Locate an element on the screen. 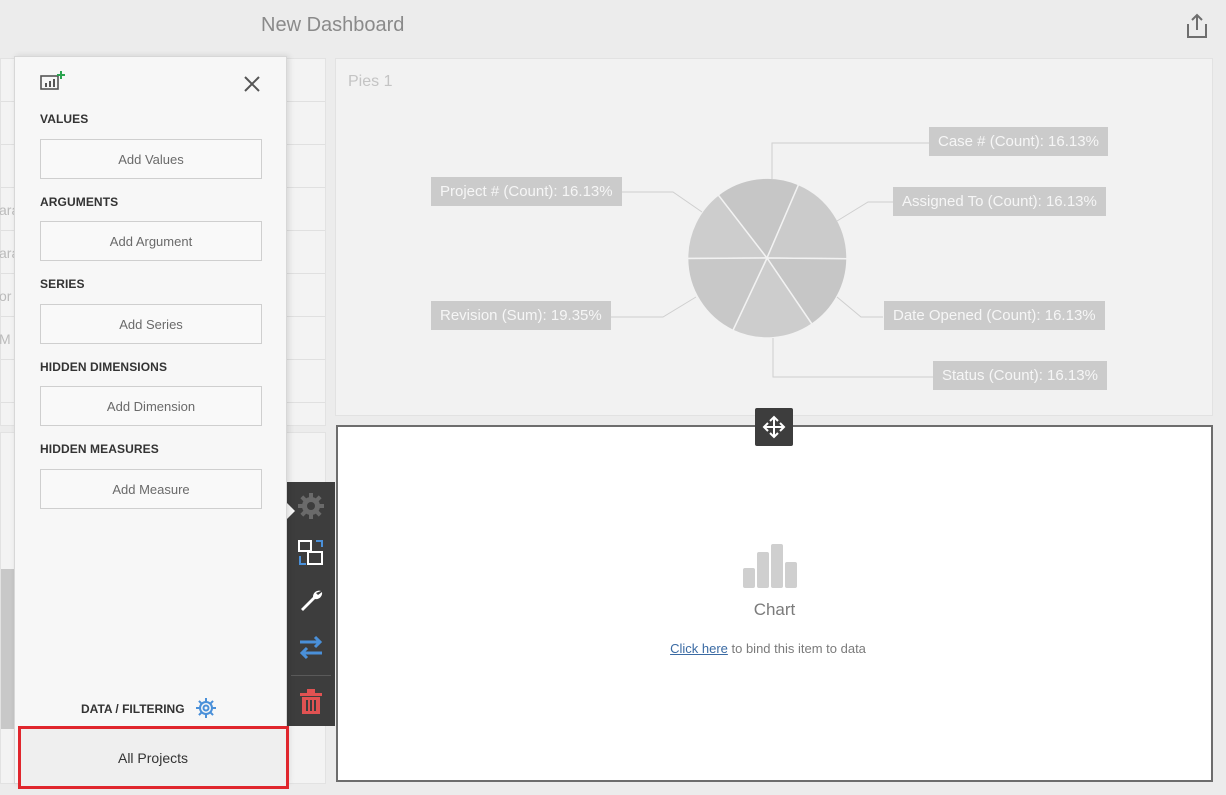 The image size is (1226, 795). click-here-link: Click here is located at coordinates (699, 648).